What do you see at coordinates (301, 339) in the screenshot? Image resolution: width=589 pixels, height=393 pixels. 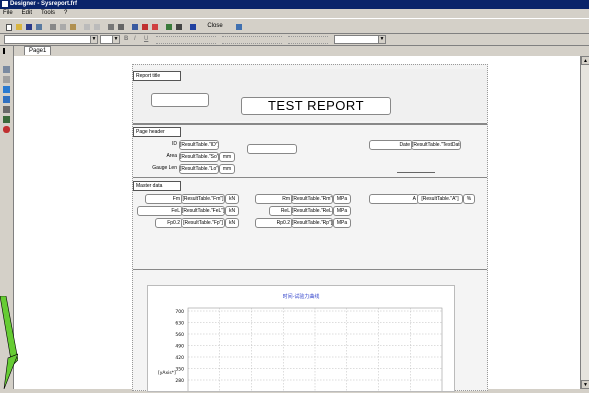 I see `chart-object: 时间-试验力曲线 700 630 560 490 420 350 280 [yAxis*]` at bounding box center [301, 339].